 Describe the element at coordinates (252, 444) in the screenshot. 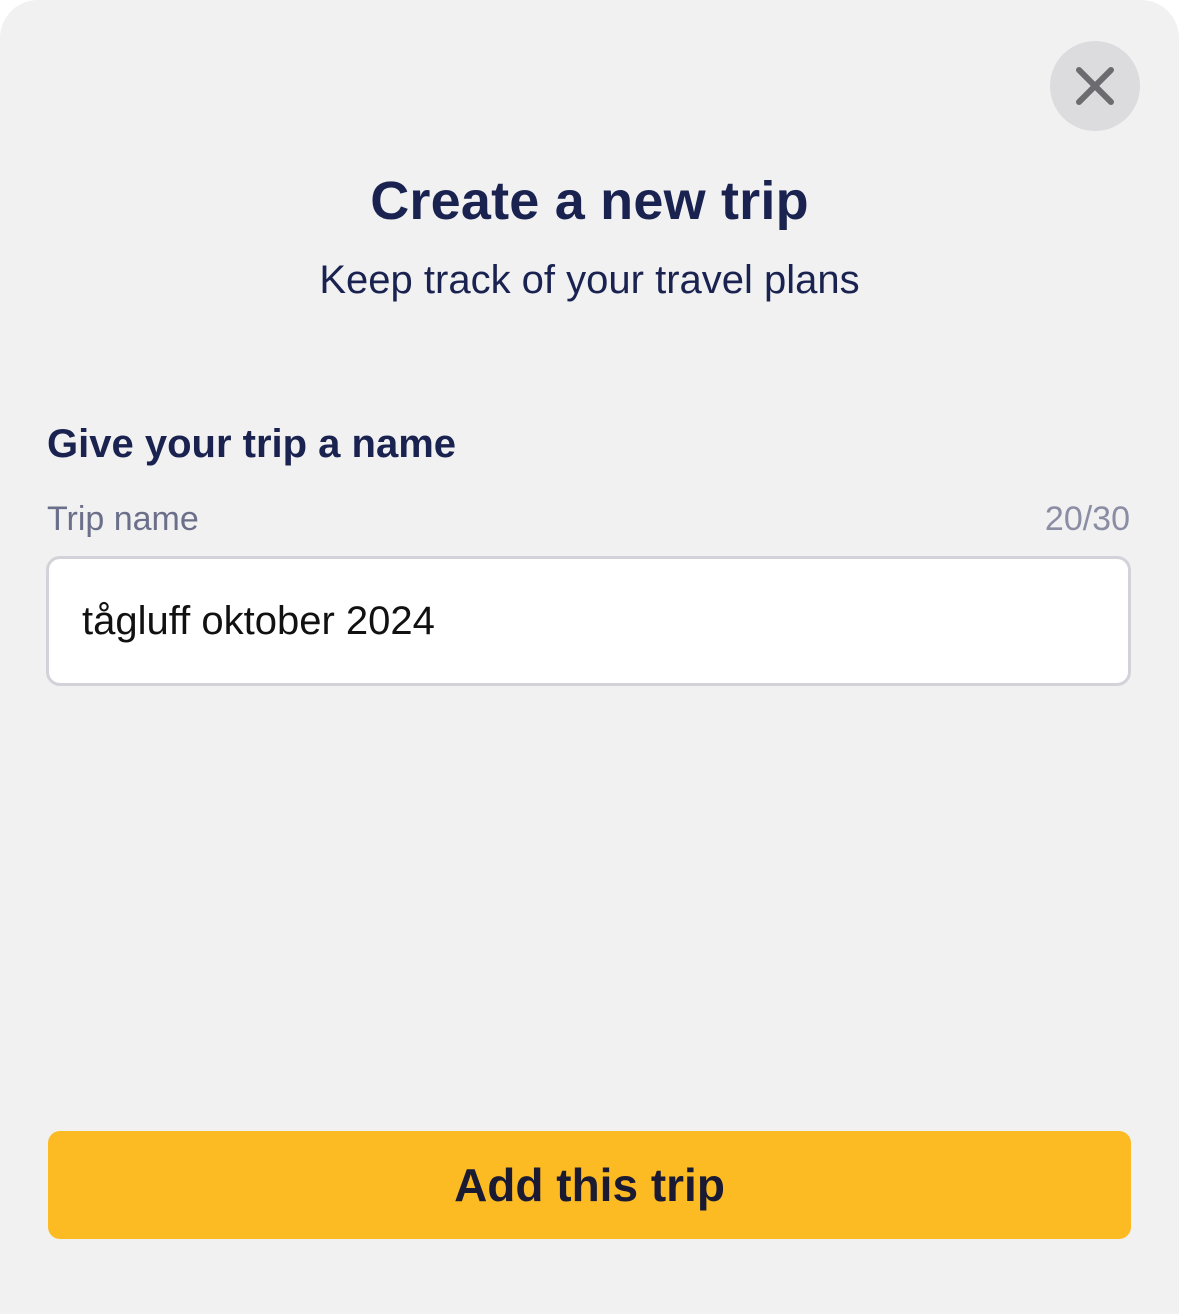

I see `section-heading: Give your trip a name` at that location.